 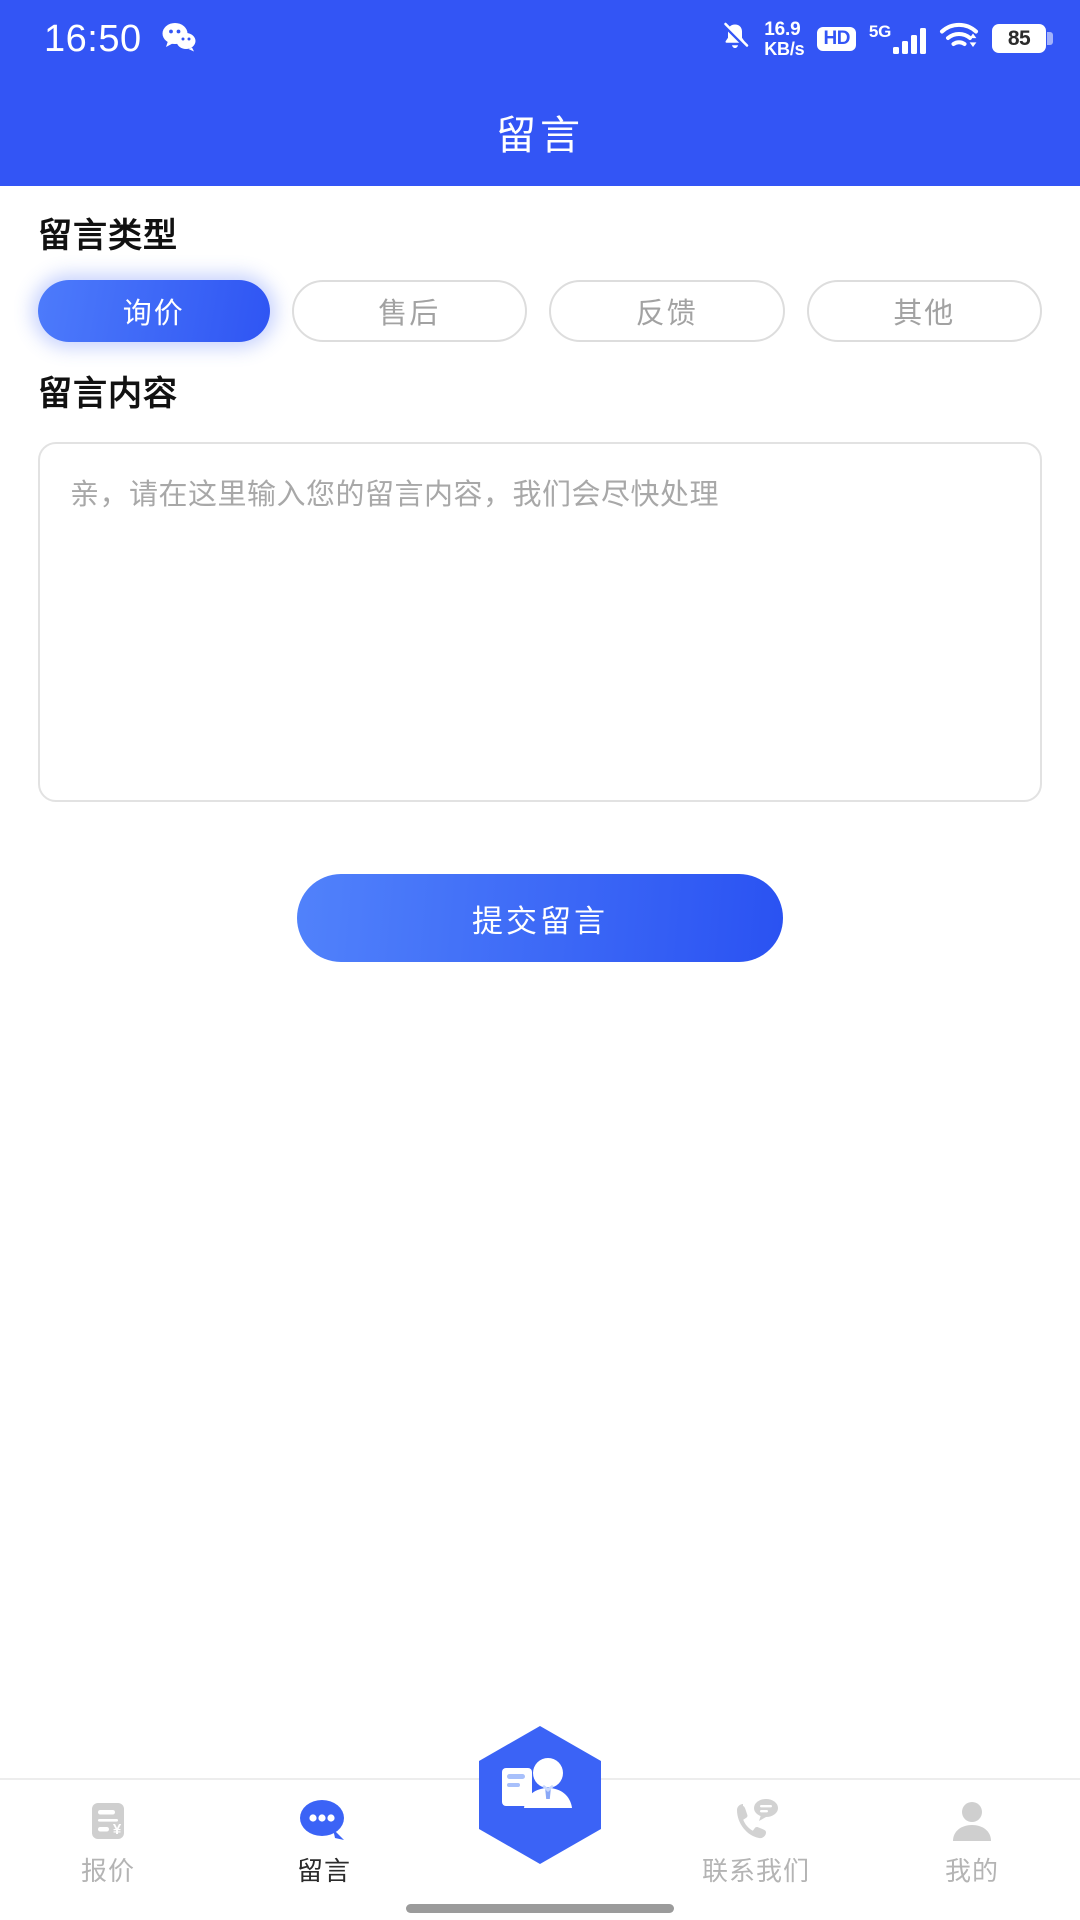 I want to click on cellular-label: 5G, so click(x=879, y=32).